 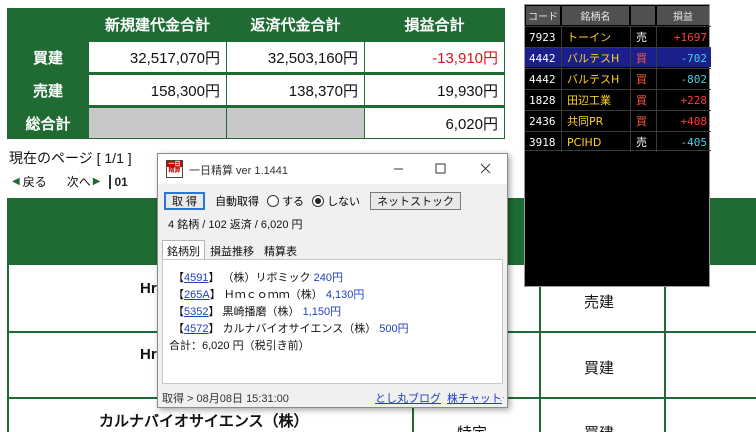 I want to click on ticker-side: 売, so click(x=641, y=142).